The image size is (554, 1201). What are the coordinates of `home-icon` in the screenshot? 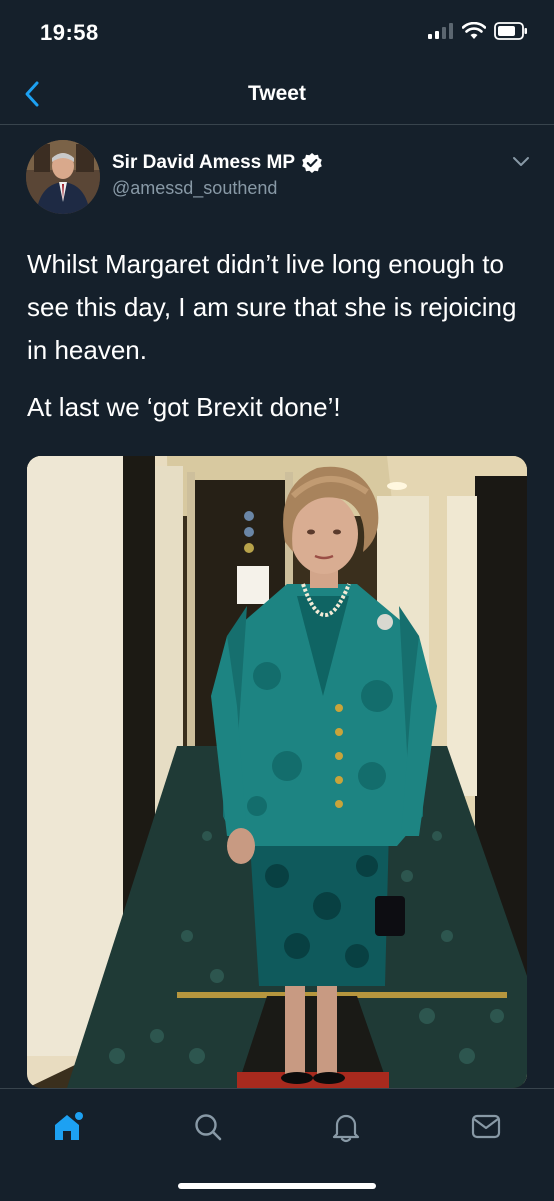 It's located at (69, 1126).